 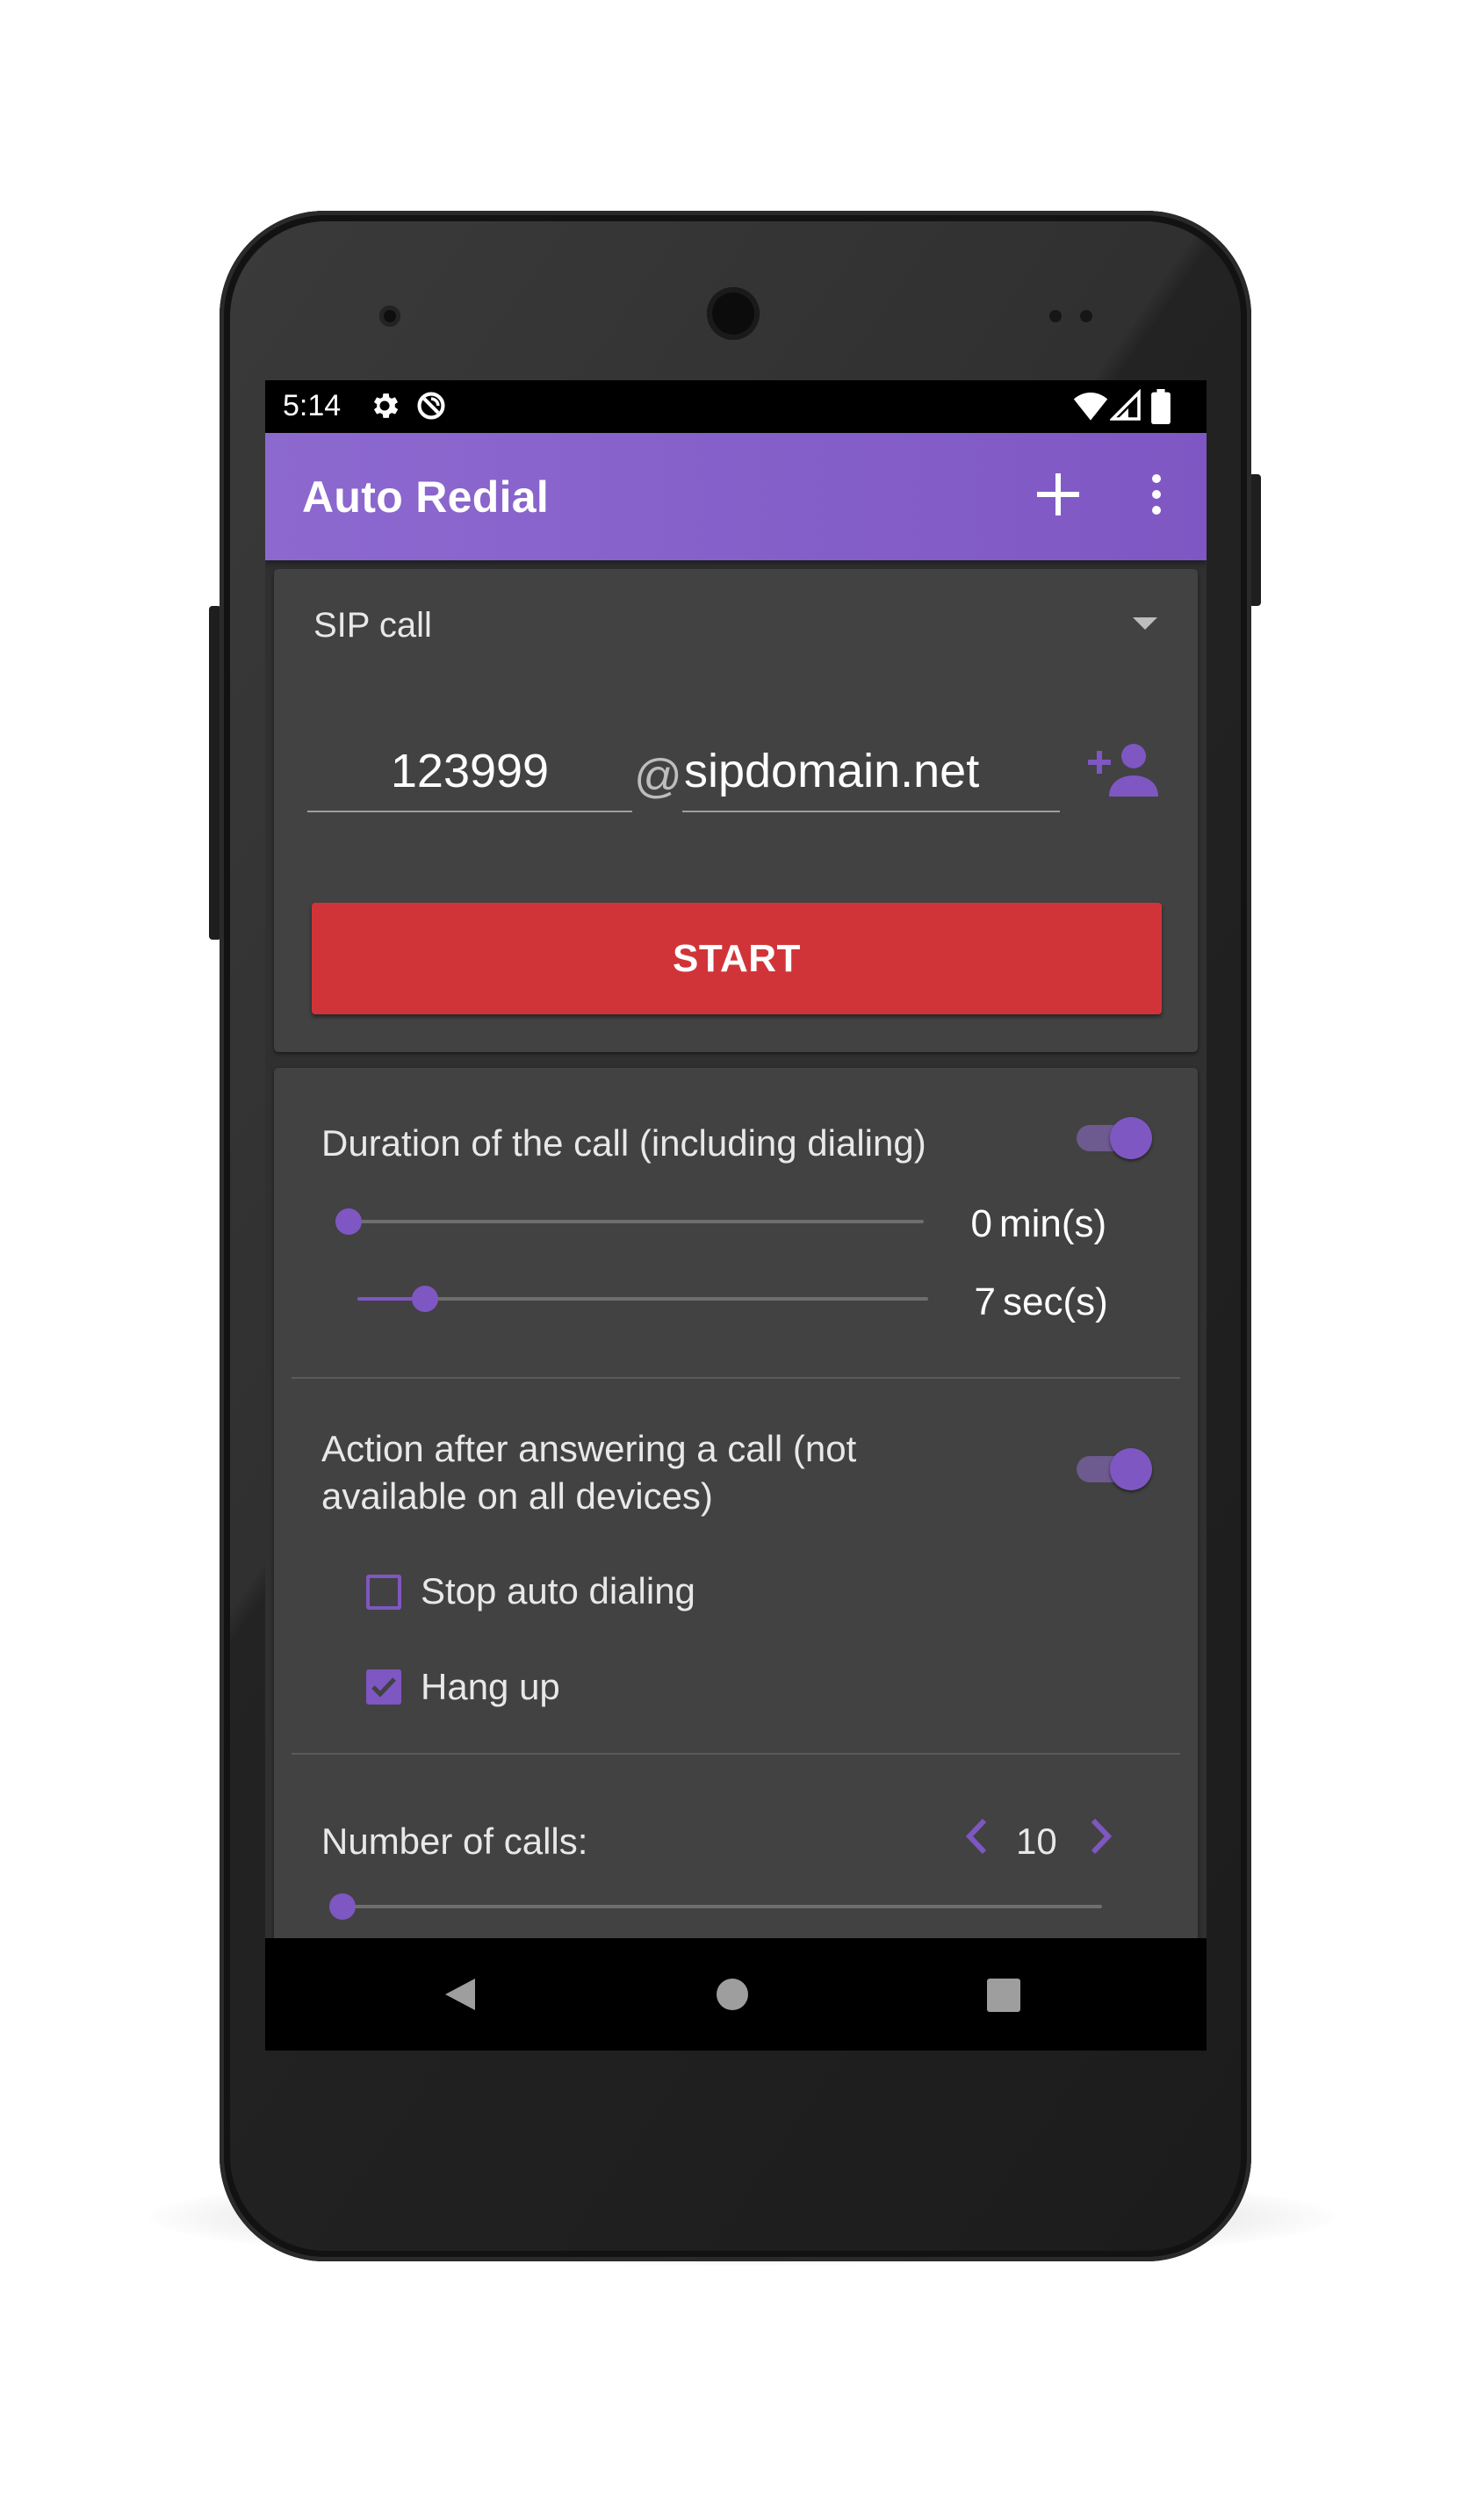 What do you see at coordinates (389, 316) in the screenshot?
I see `front-camera` at bounding box center [389, 316].